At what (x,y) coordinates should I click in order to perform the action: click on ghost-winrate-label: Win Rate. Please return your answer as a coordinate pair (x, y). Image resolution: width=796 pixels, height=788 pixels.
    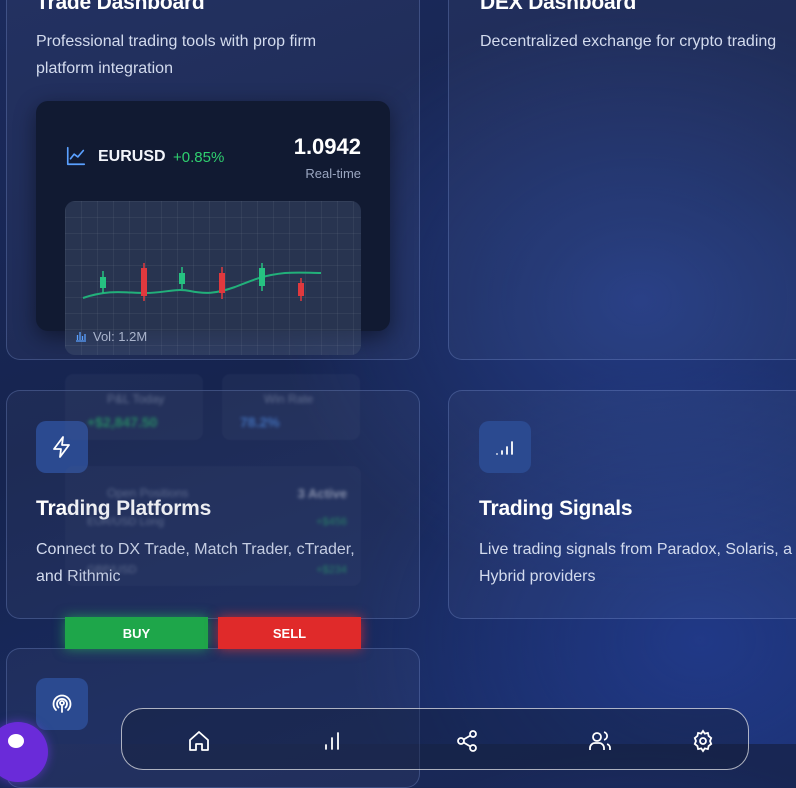
    Looking at the image, I should click on (289, 399).